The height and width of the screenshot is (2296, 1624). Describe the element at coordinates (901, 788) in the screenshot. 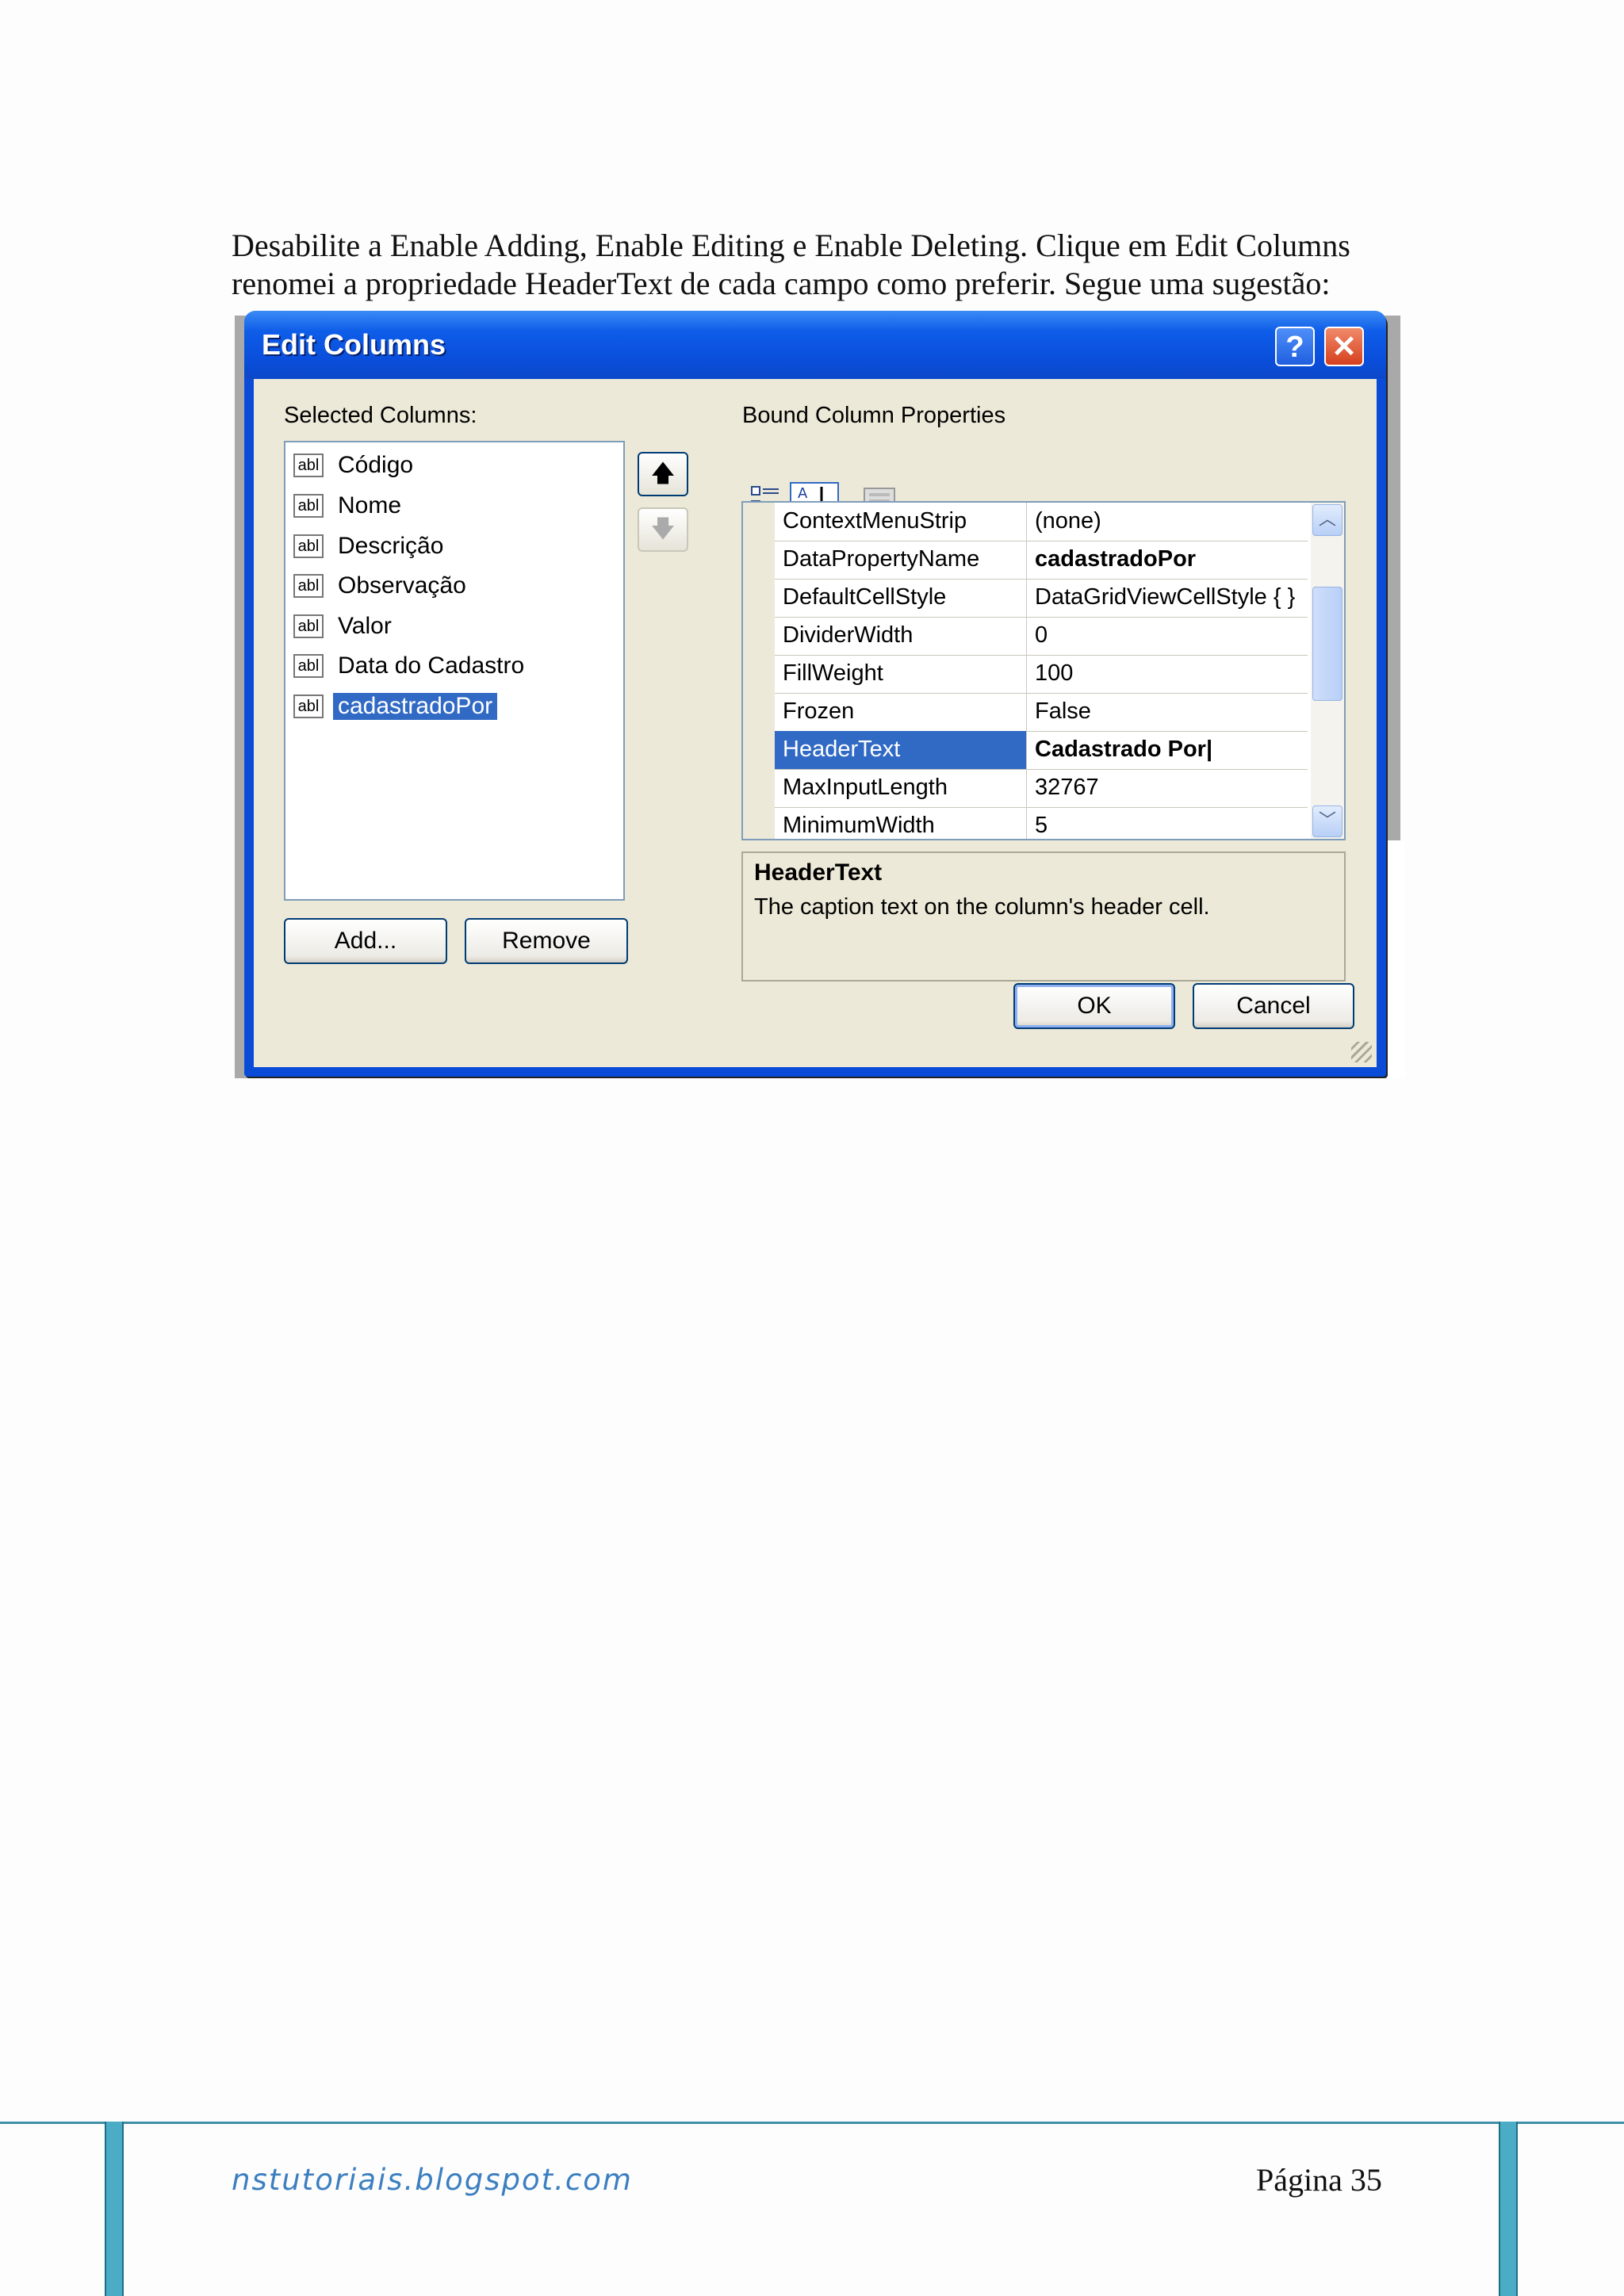

I see `property-name: MaxInputLength` at that location.